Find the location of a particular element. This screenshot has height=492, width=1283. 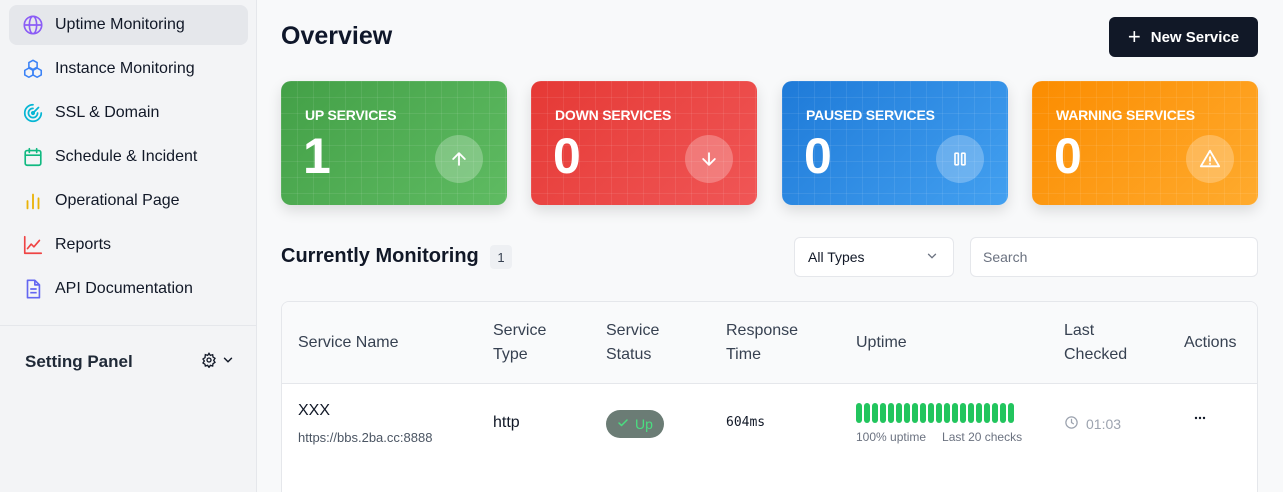

line-chart-icon is located at coordinates (33, 245).